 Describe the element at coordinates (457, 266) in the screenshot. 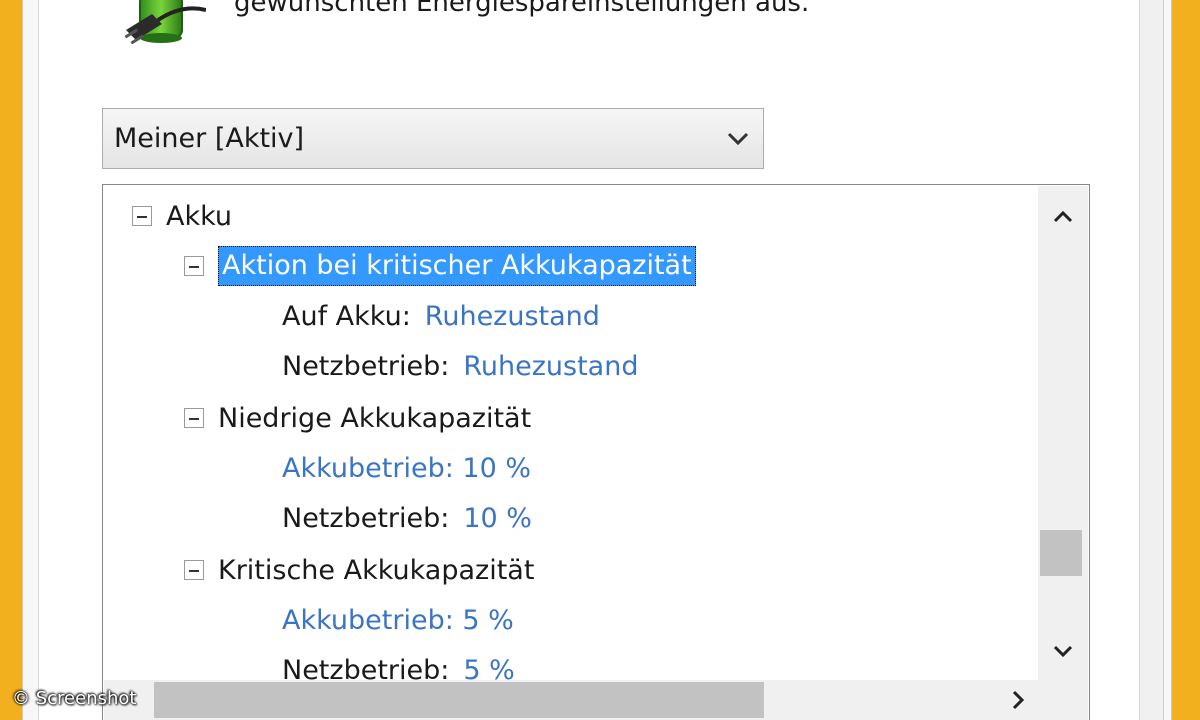

I see `tree-node-label-selected: Aktion bei kritischer Akkukapazität` at that location.